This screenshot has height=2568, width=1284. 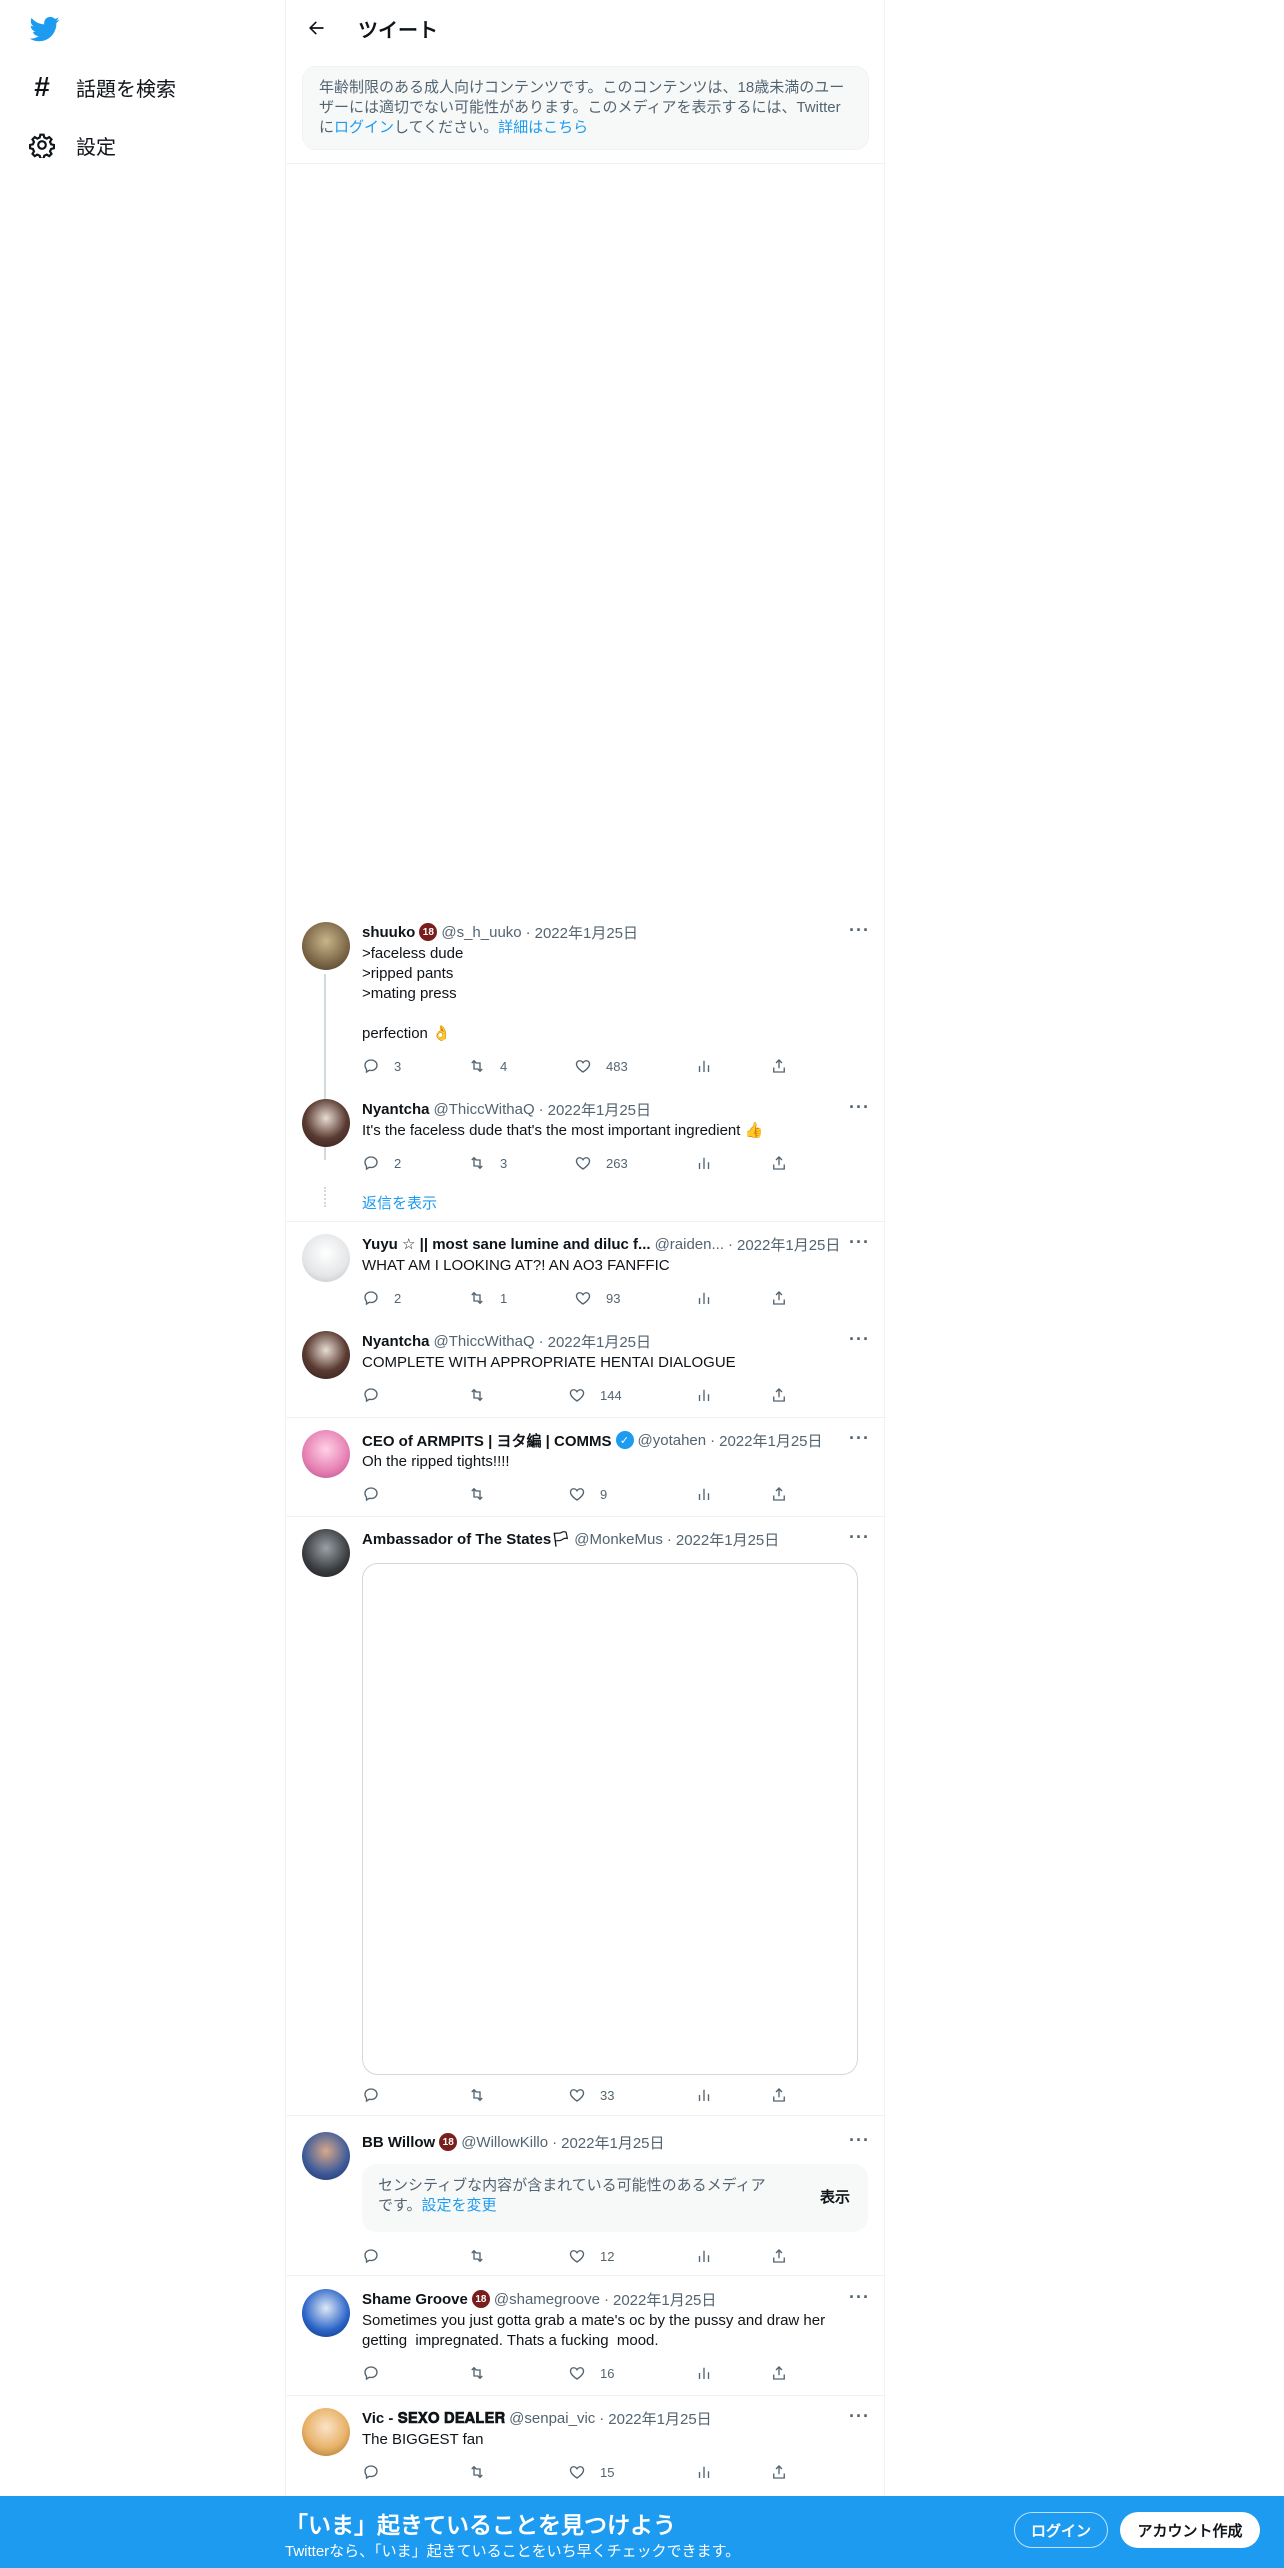 I want to click on author-handle: @MonkeMus, so click(x=618, y=1539).